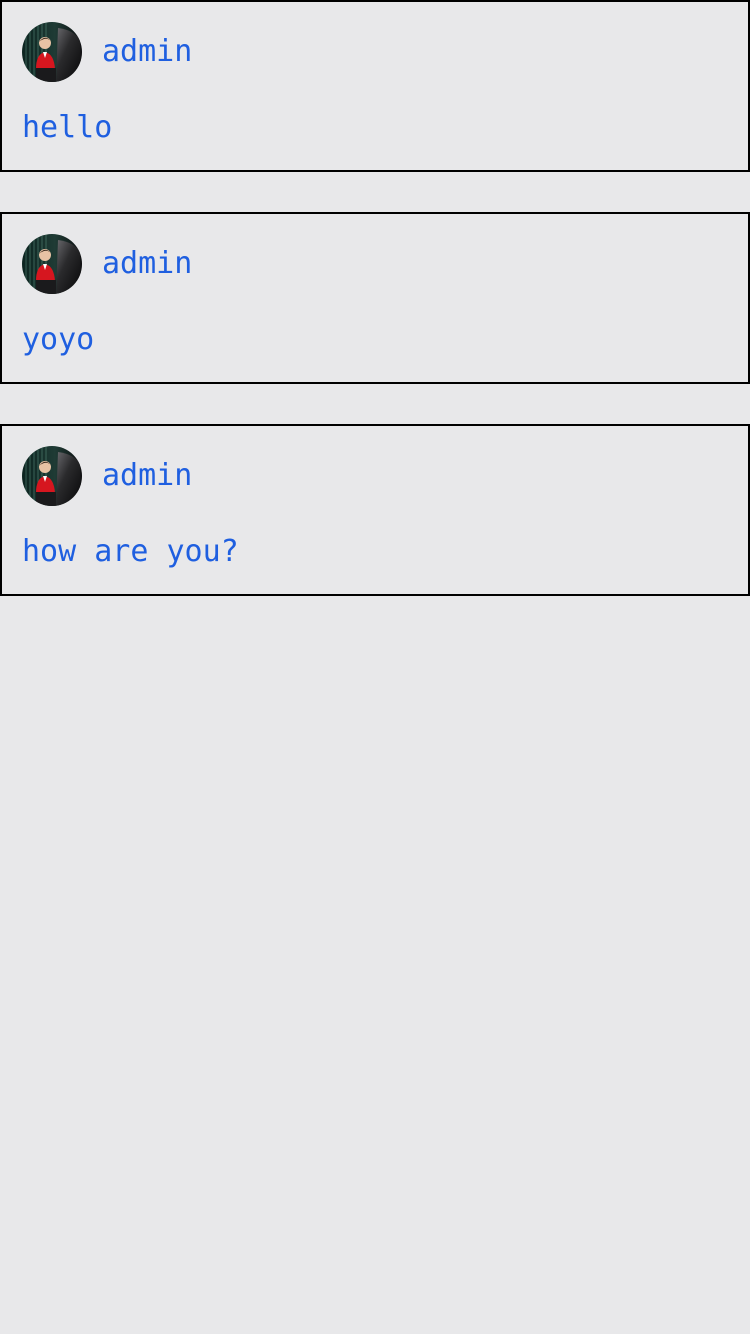  Describe the element at coordinates (375, 298) in the screenshot. I see `post-card: admin yoyo` at that location.